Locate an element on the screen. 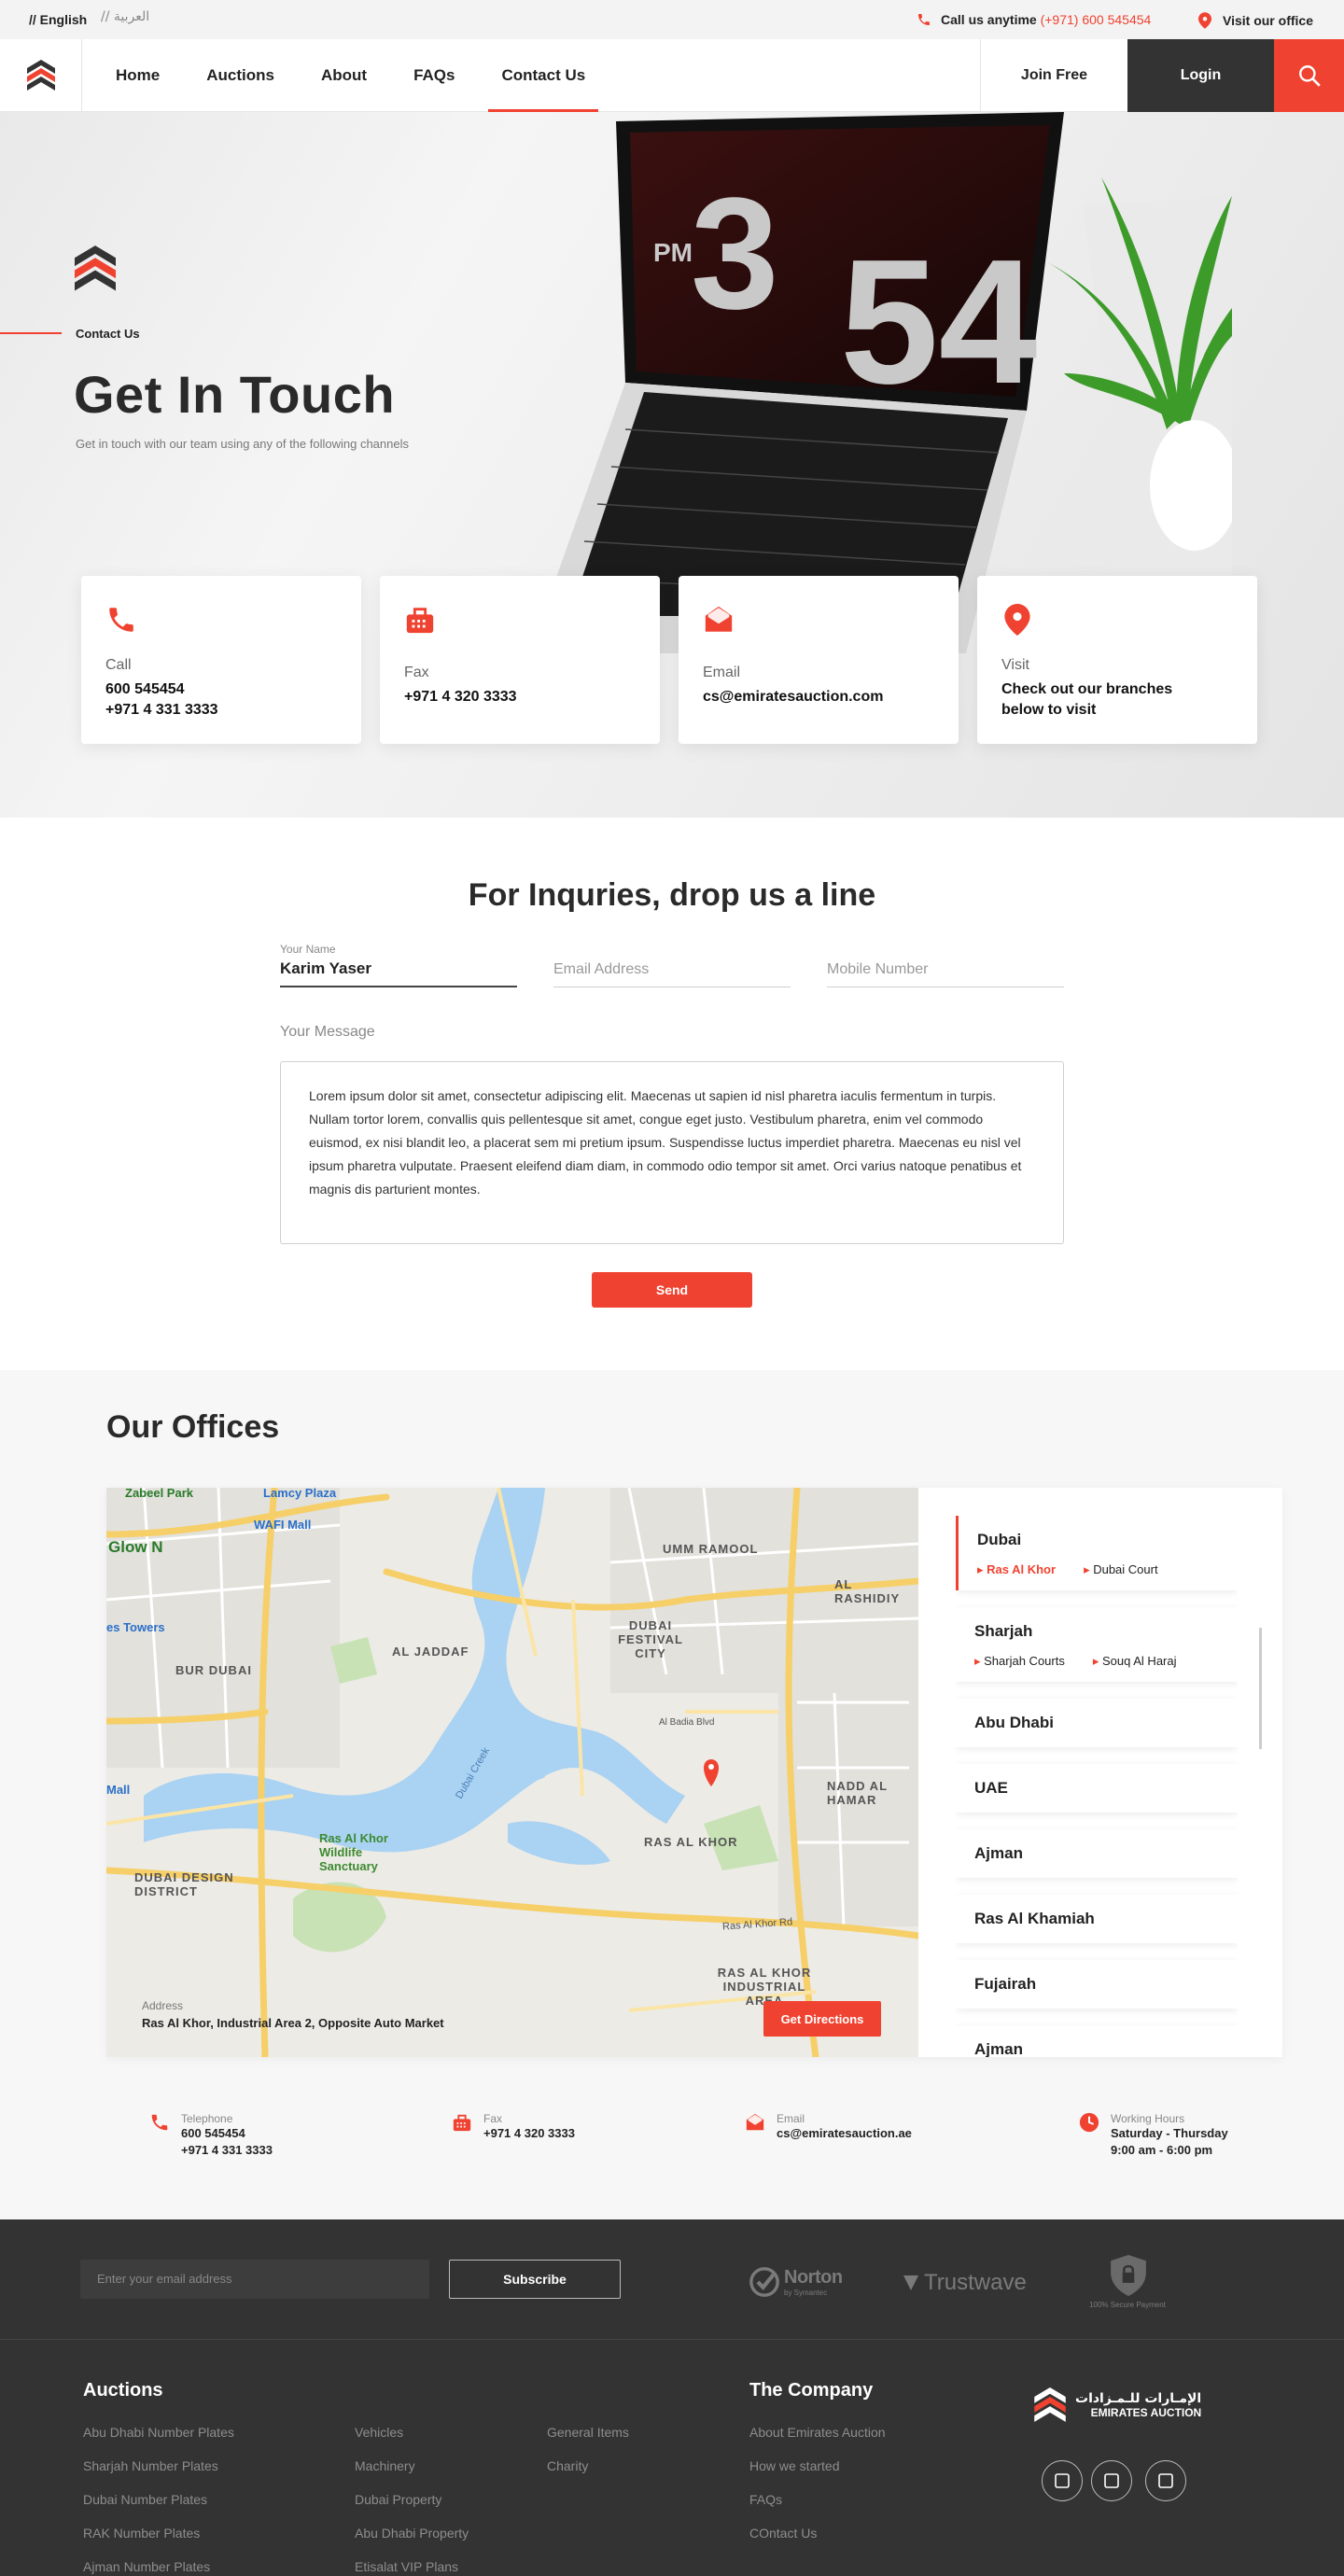 This screenshot has height=2576, width=1344. trustwave-logo-icon is located at coordinates (910, 2282).